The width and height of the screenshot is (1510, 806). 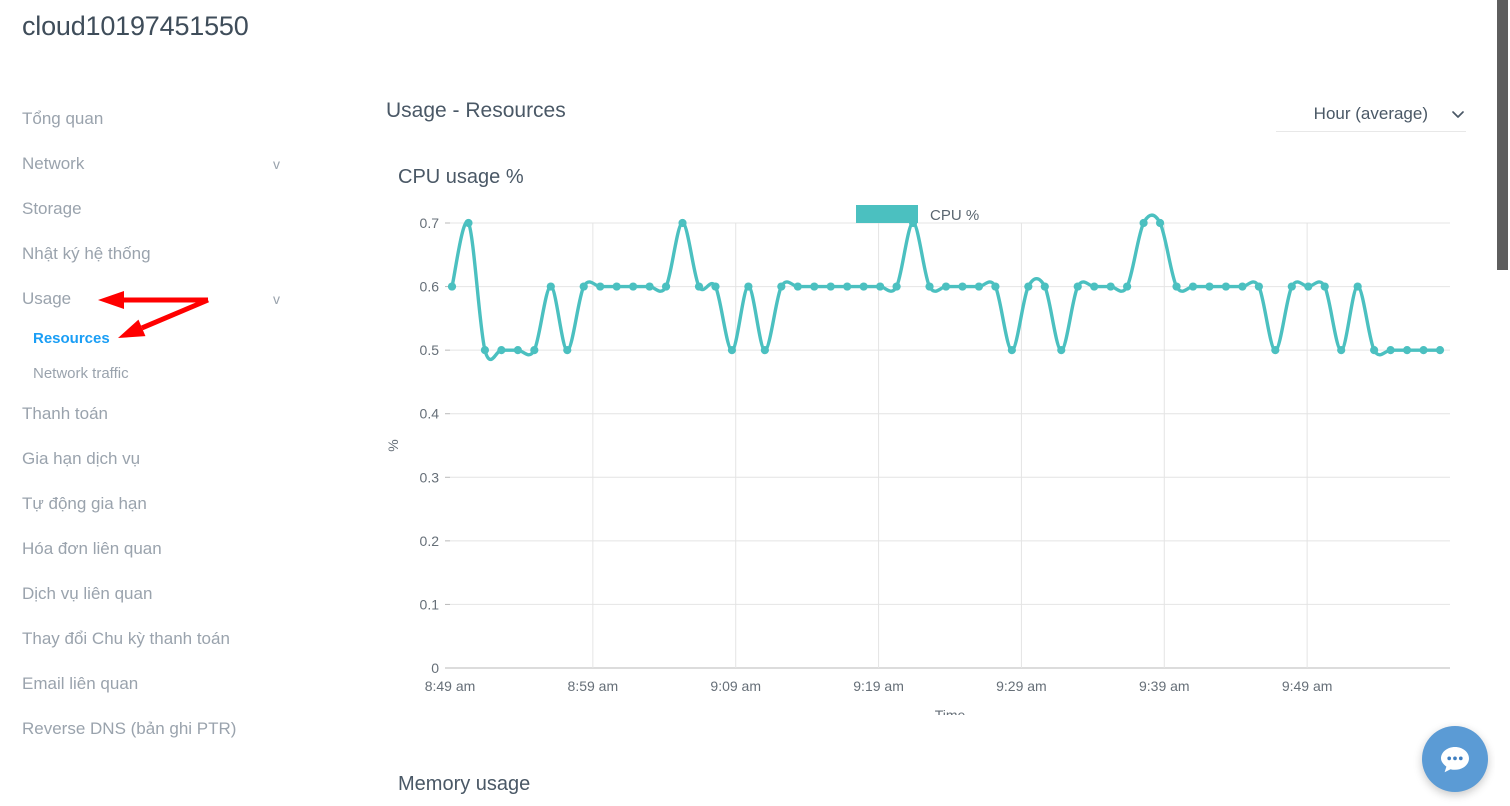 What do you see at coordinates (1021, 686) in the screenshot?
I see `chart-xtick-label: 9:29 am` at bounding box center [1021, 686].